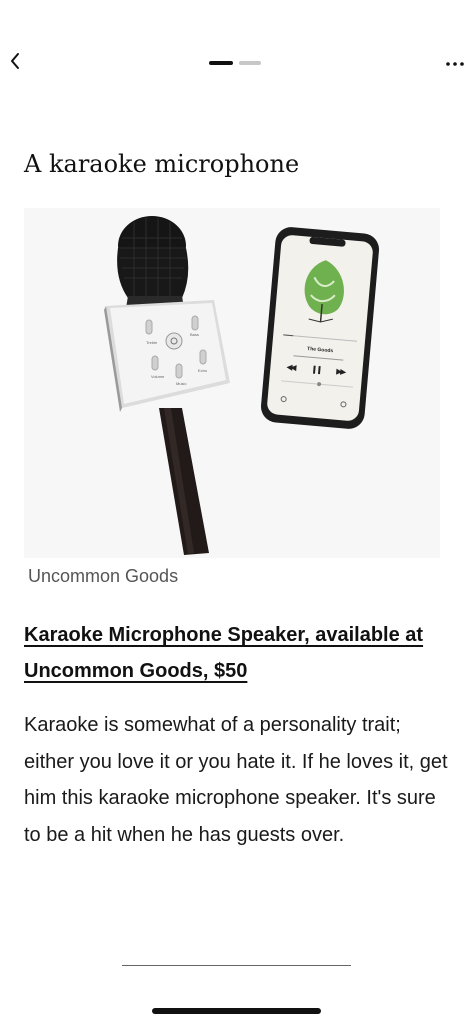 Image resolution: width=473 pixels, height=1023 pixels. Describe the element at coordinates (152, 342) in the screenshot. I see `treble-label: Treble` at that location.